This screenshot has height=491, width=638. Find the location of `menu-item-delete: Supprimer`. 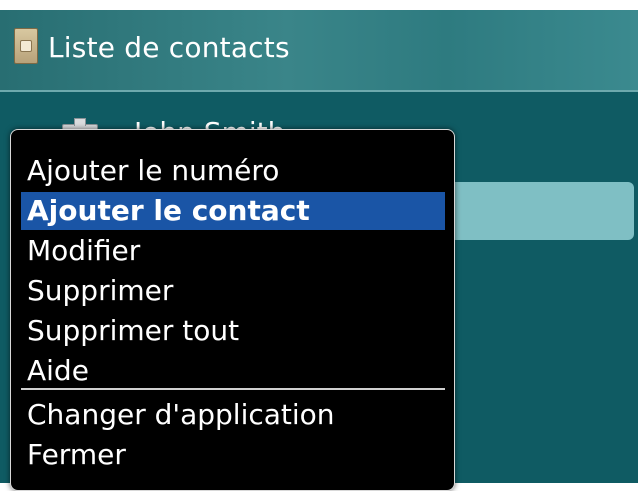

menu-item-delete: Supprimer is located at coordinates (233, 291).